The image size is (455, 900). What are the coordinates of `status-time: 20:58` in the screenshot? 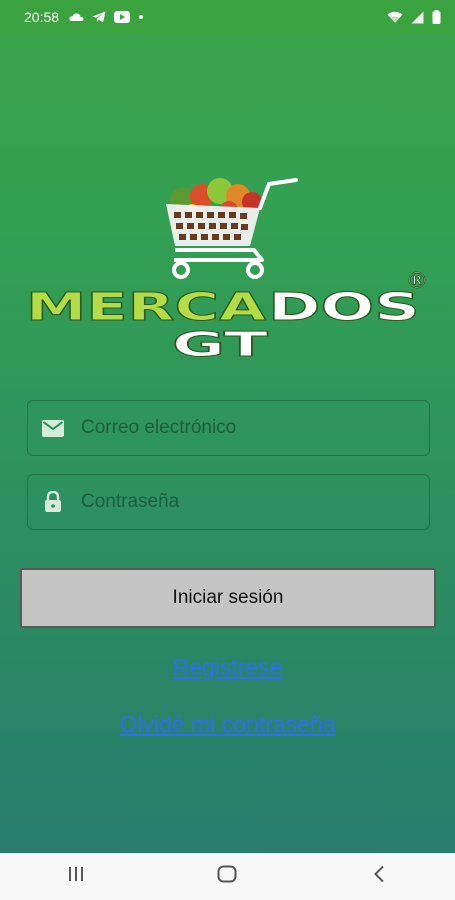 It's located at (42, 17).